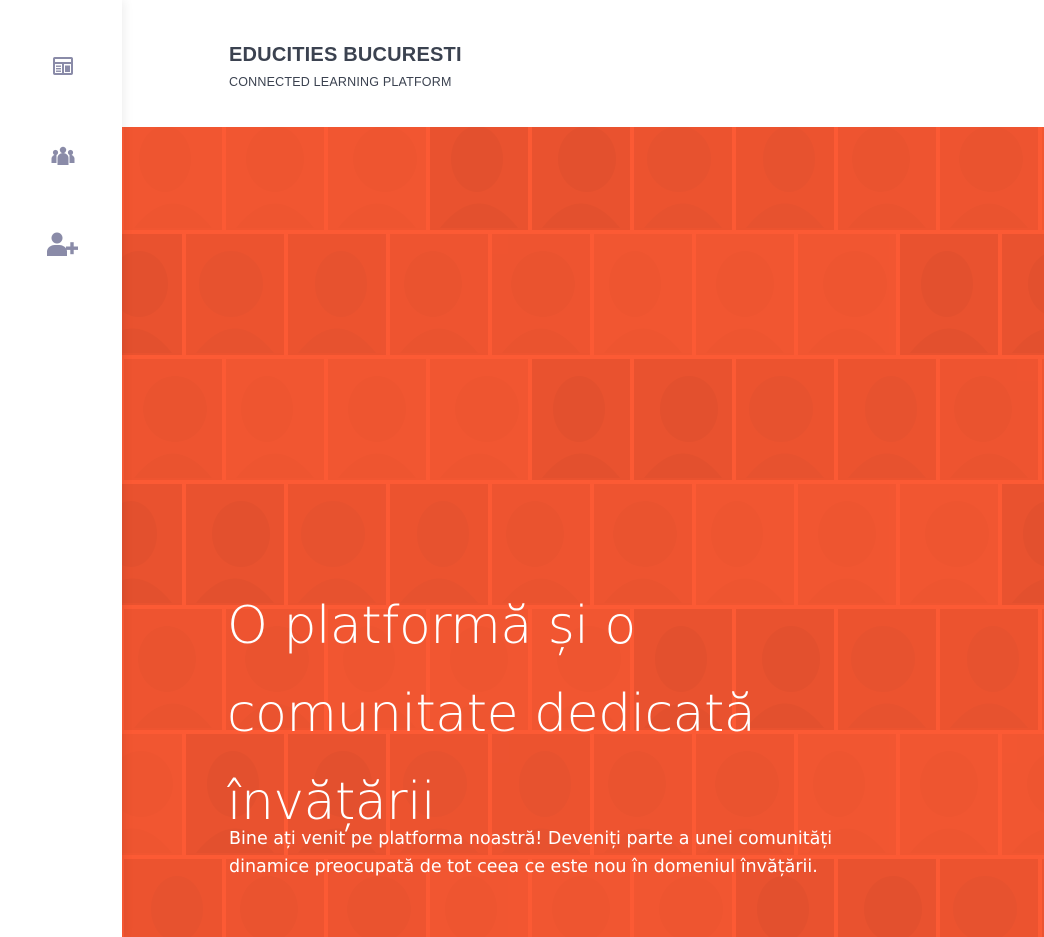 The height and width of the screenshot is (937, 1044). I want to click on brand-title: EDUCITIES BUCURESTI, so click(345, 55).